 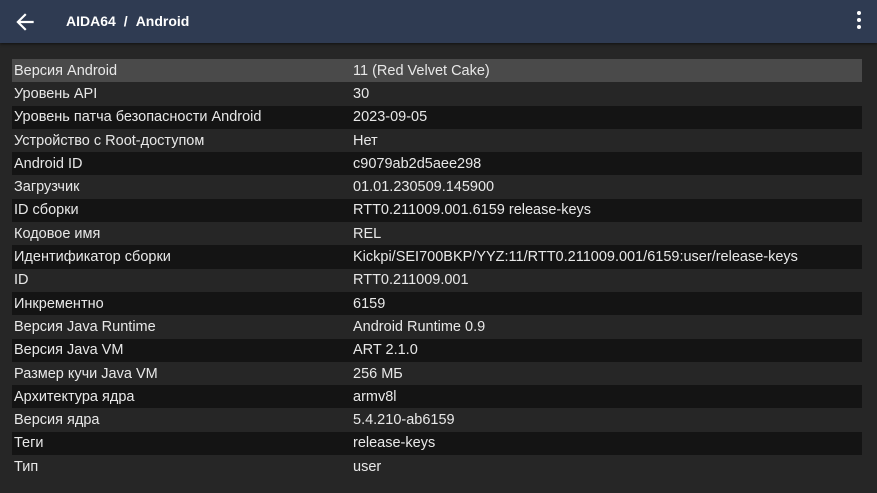 I want to click on item-value: release-keys, so click(x=394, y=443).